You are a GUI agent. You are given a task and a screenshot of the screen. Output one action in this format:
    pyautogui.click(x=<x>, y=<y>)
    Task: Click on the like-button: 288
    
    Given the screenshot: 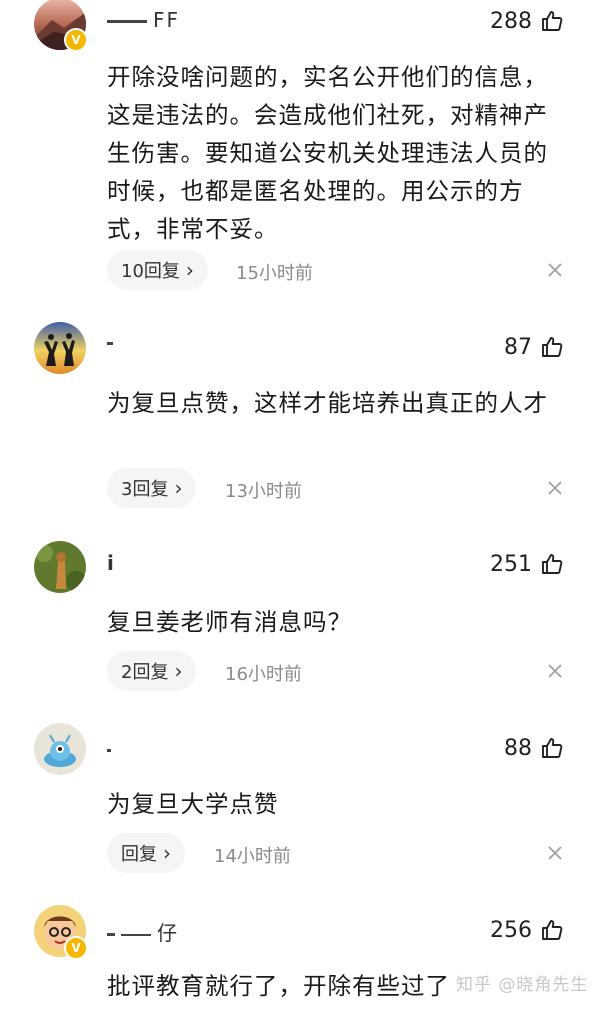 What is the action you would take?
    pyautogui.click(x=527, y=21)
    